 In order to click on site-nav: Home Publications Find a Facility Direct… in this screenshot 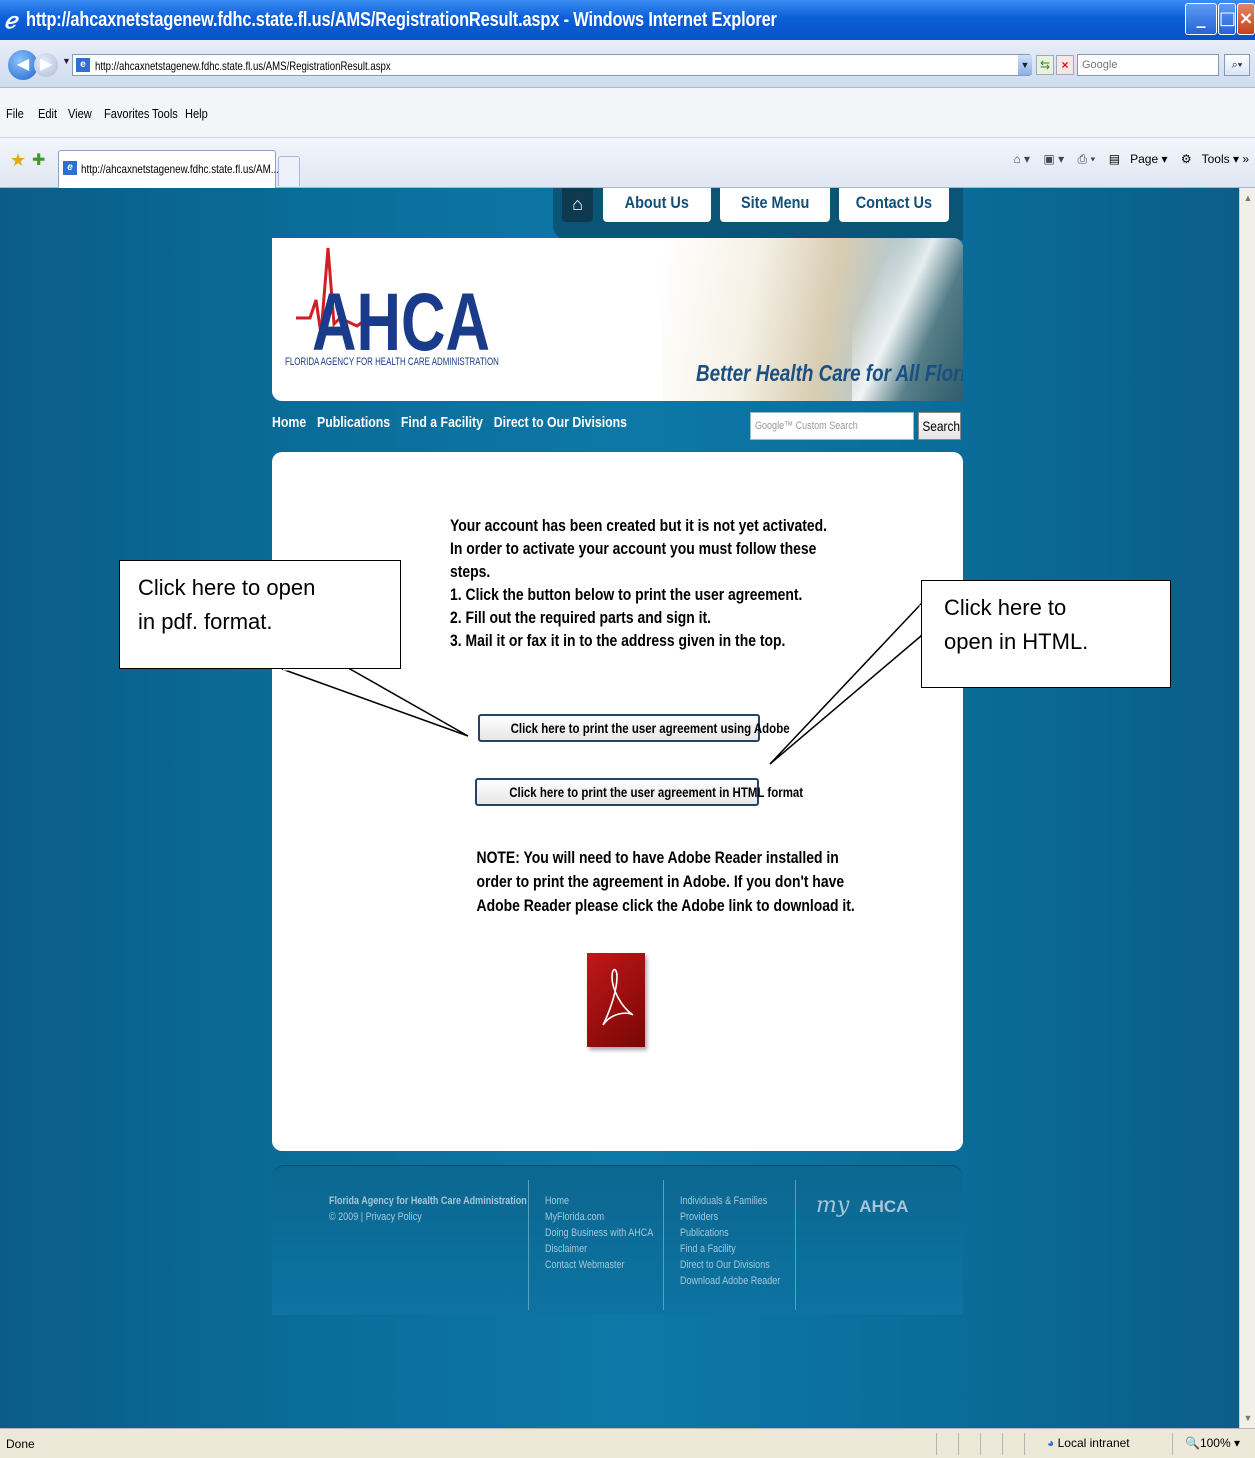, I will do `click(453, 422)`.